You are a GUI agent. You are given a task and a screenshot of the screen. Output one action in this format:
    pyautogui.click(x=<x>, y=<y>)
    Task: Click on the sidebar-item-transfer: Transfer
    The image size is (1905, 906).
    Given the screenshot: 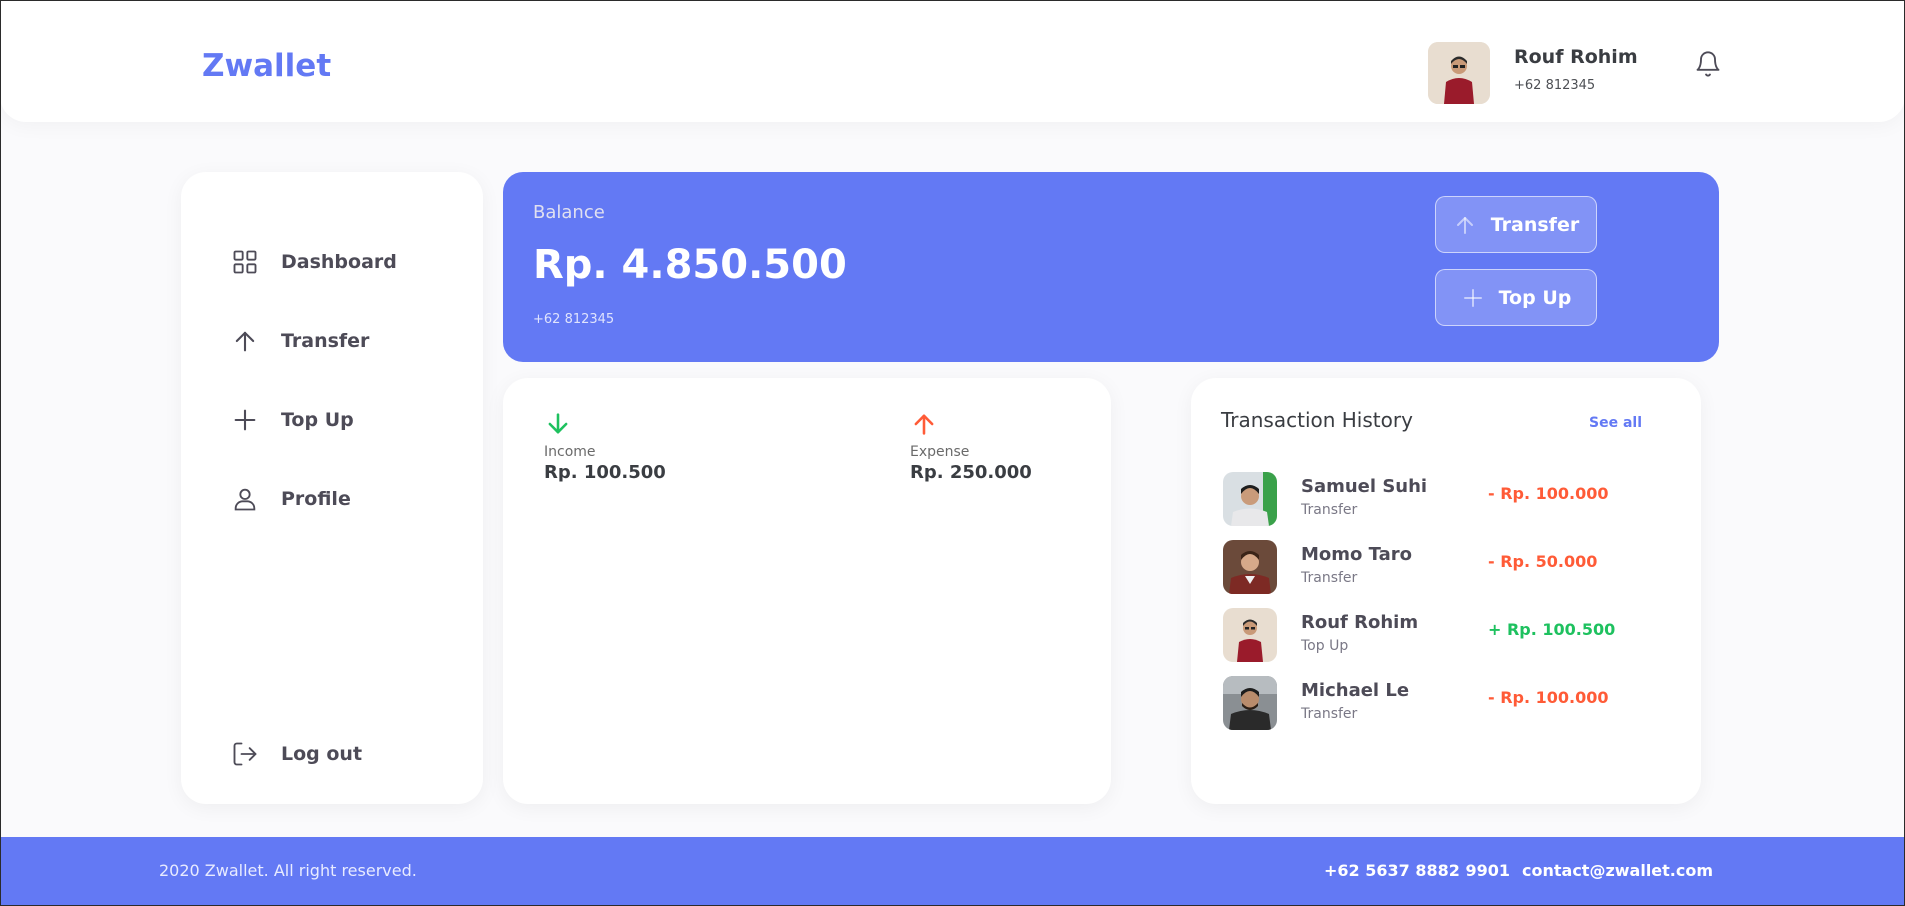 What is the action you would take?
    pyautogui.click(x=341, y=341)
    